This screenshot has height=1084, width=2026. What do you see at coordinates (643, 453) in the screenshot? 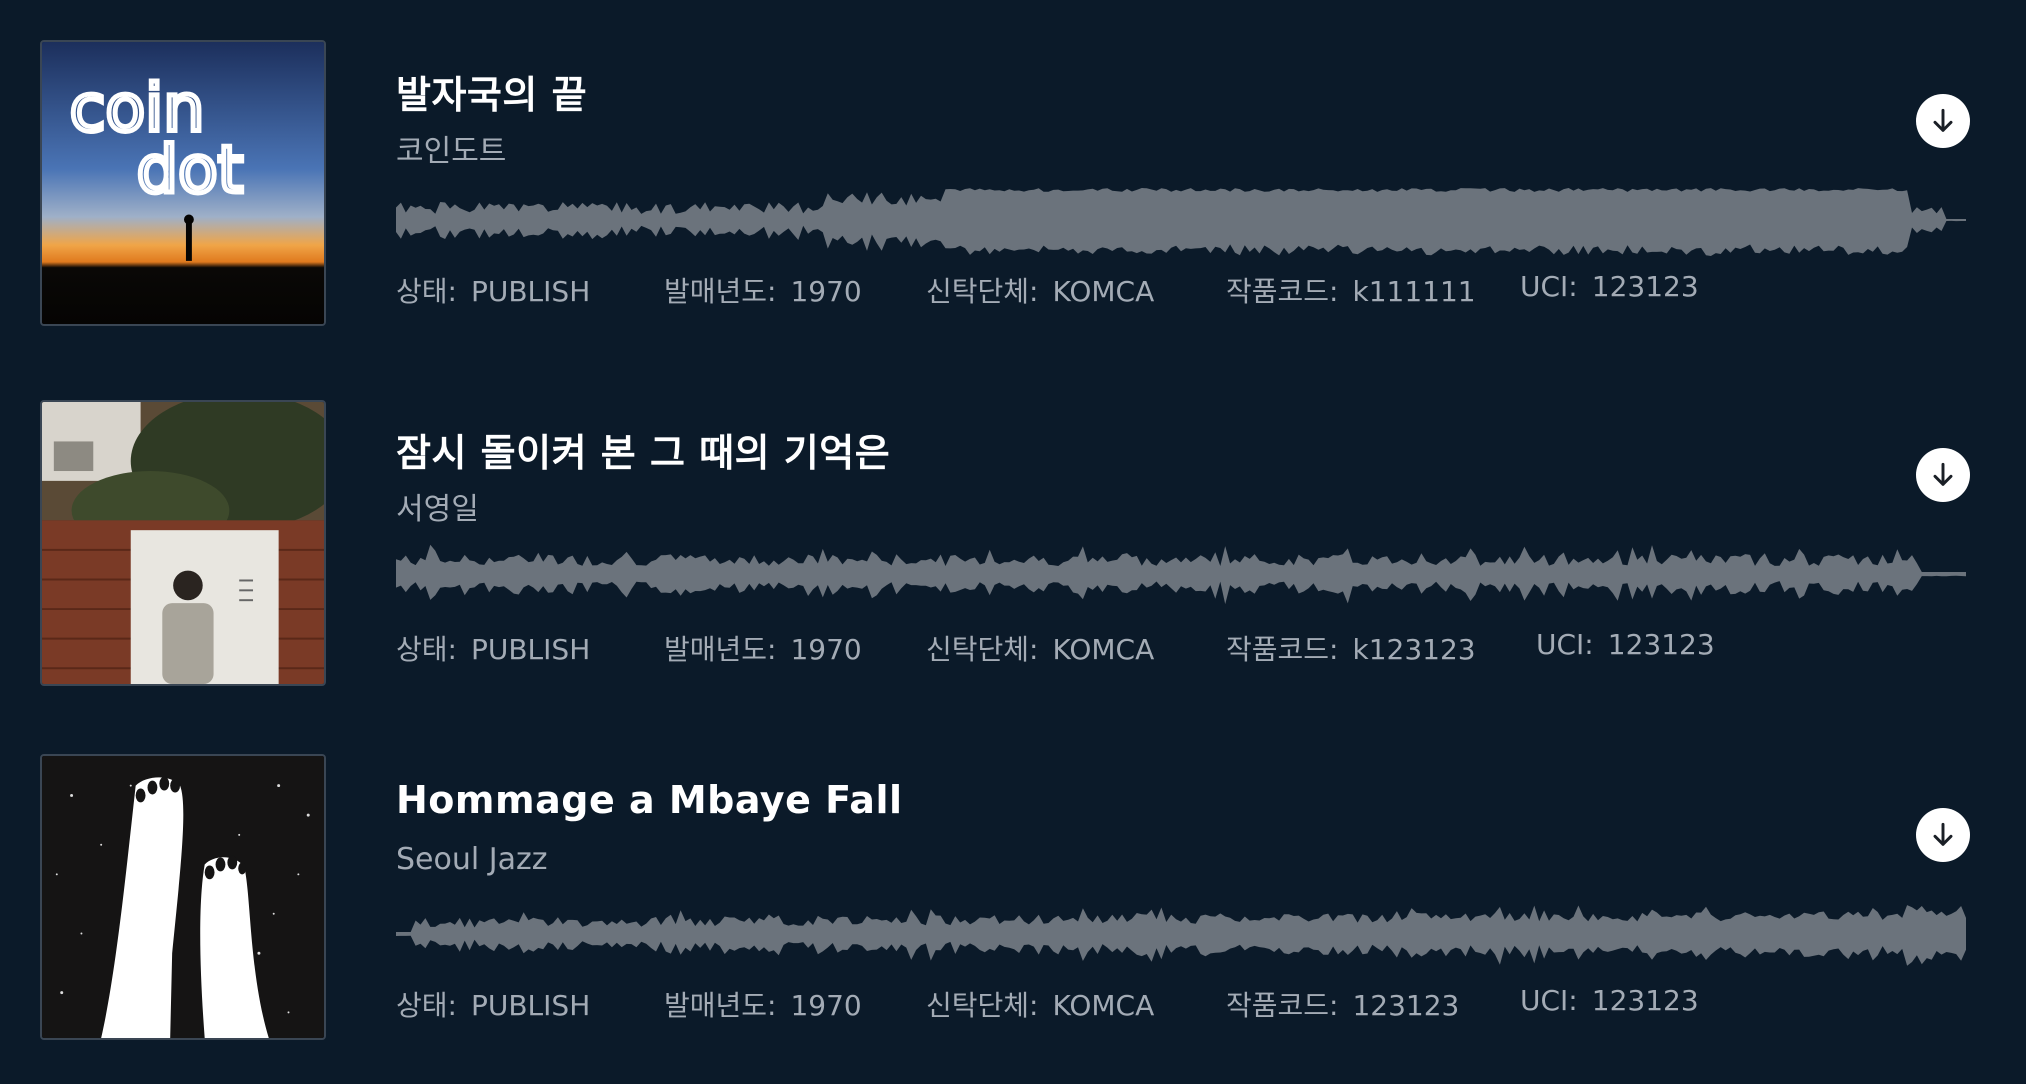
I see `track-title: 잠시 돌이켜 본 그 때의 기억은` at bounding box center [643, 453].